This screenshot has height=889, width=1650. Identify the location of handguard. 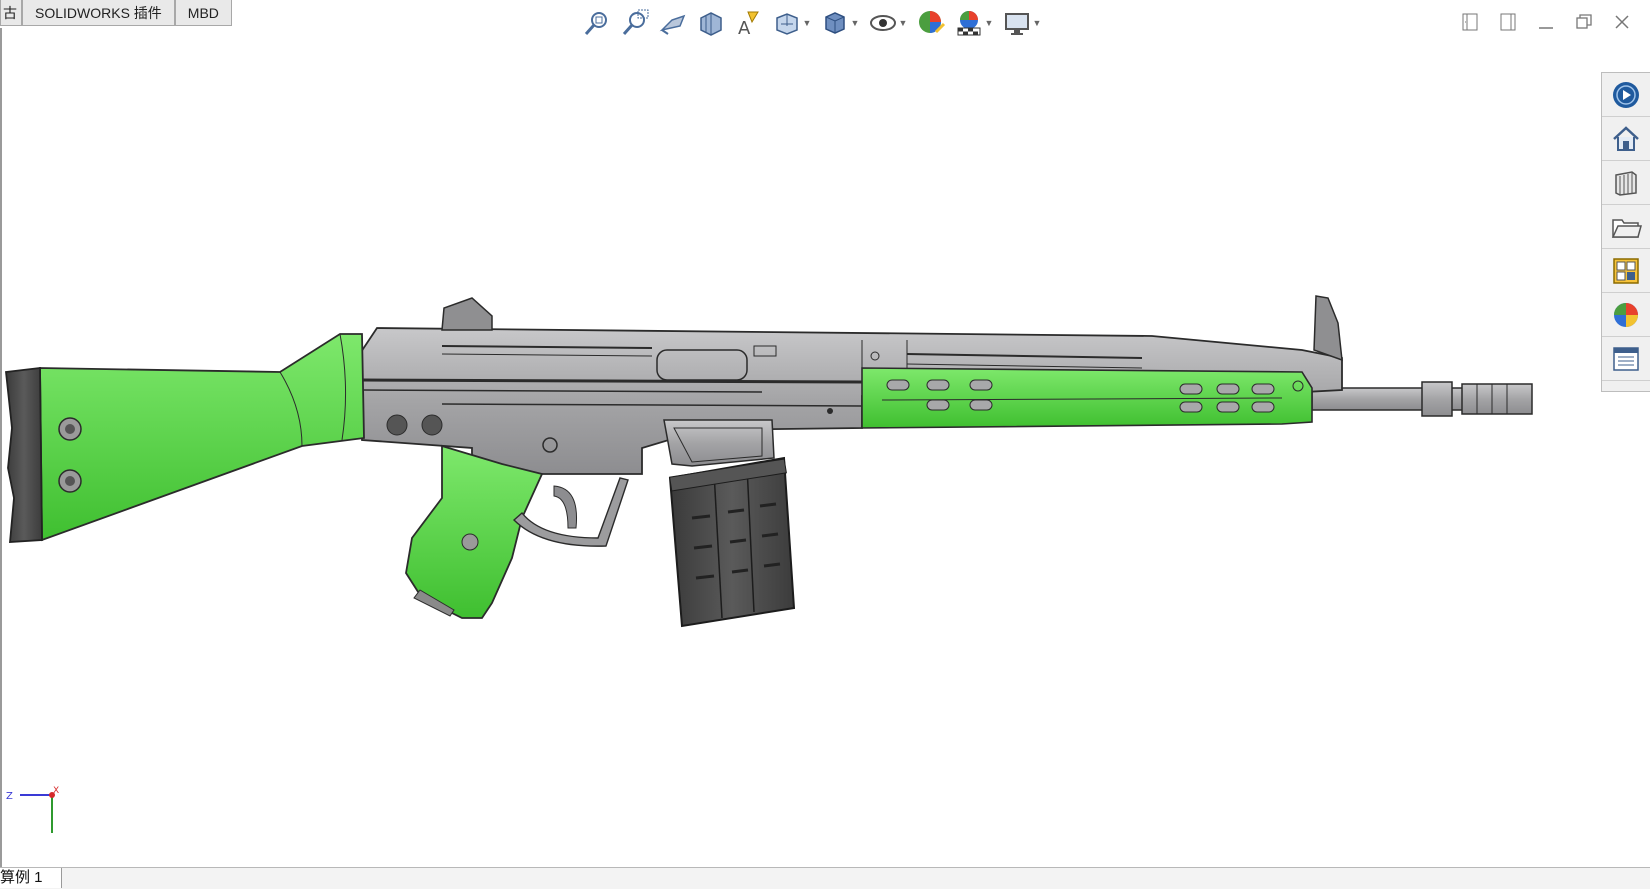
(1087, 398).